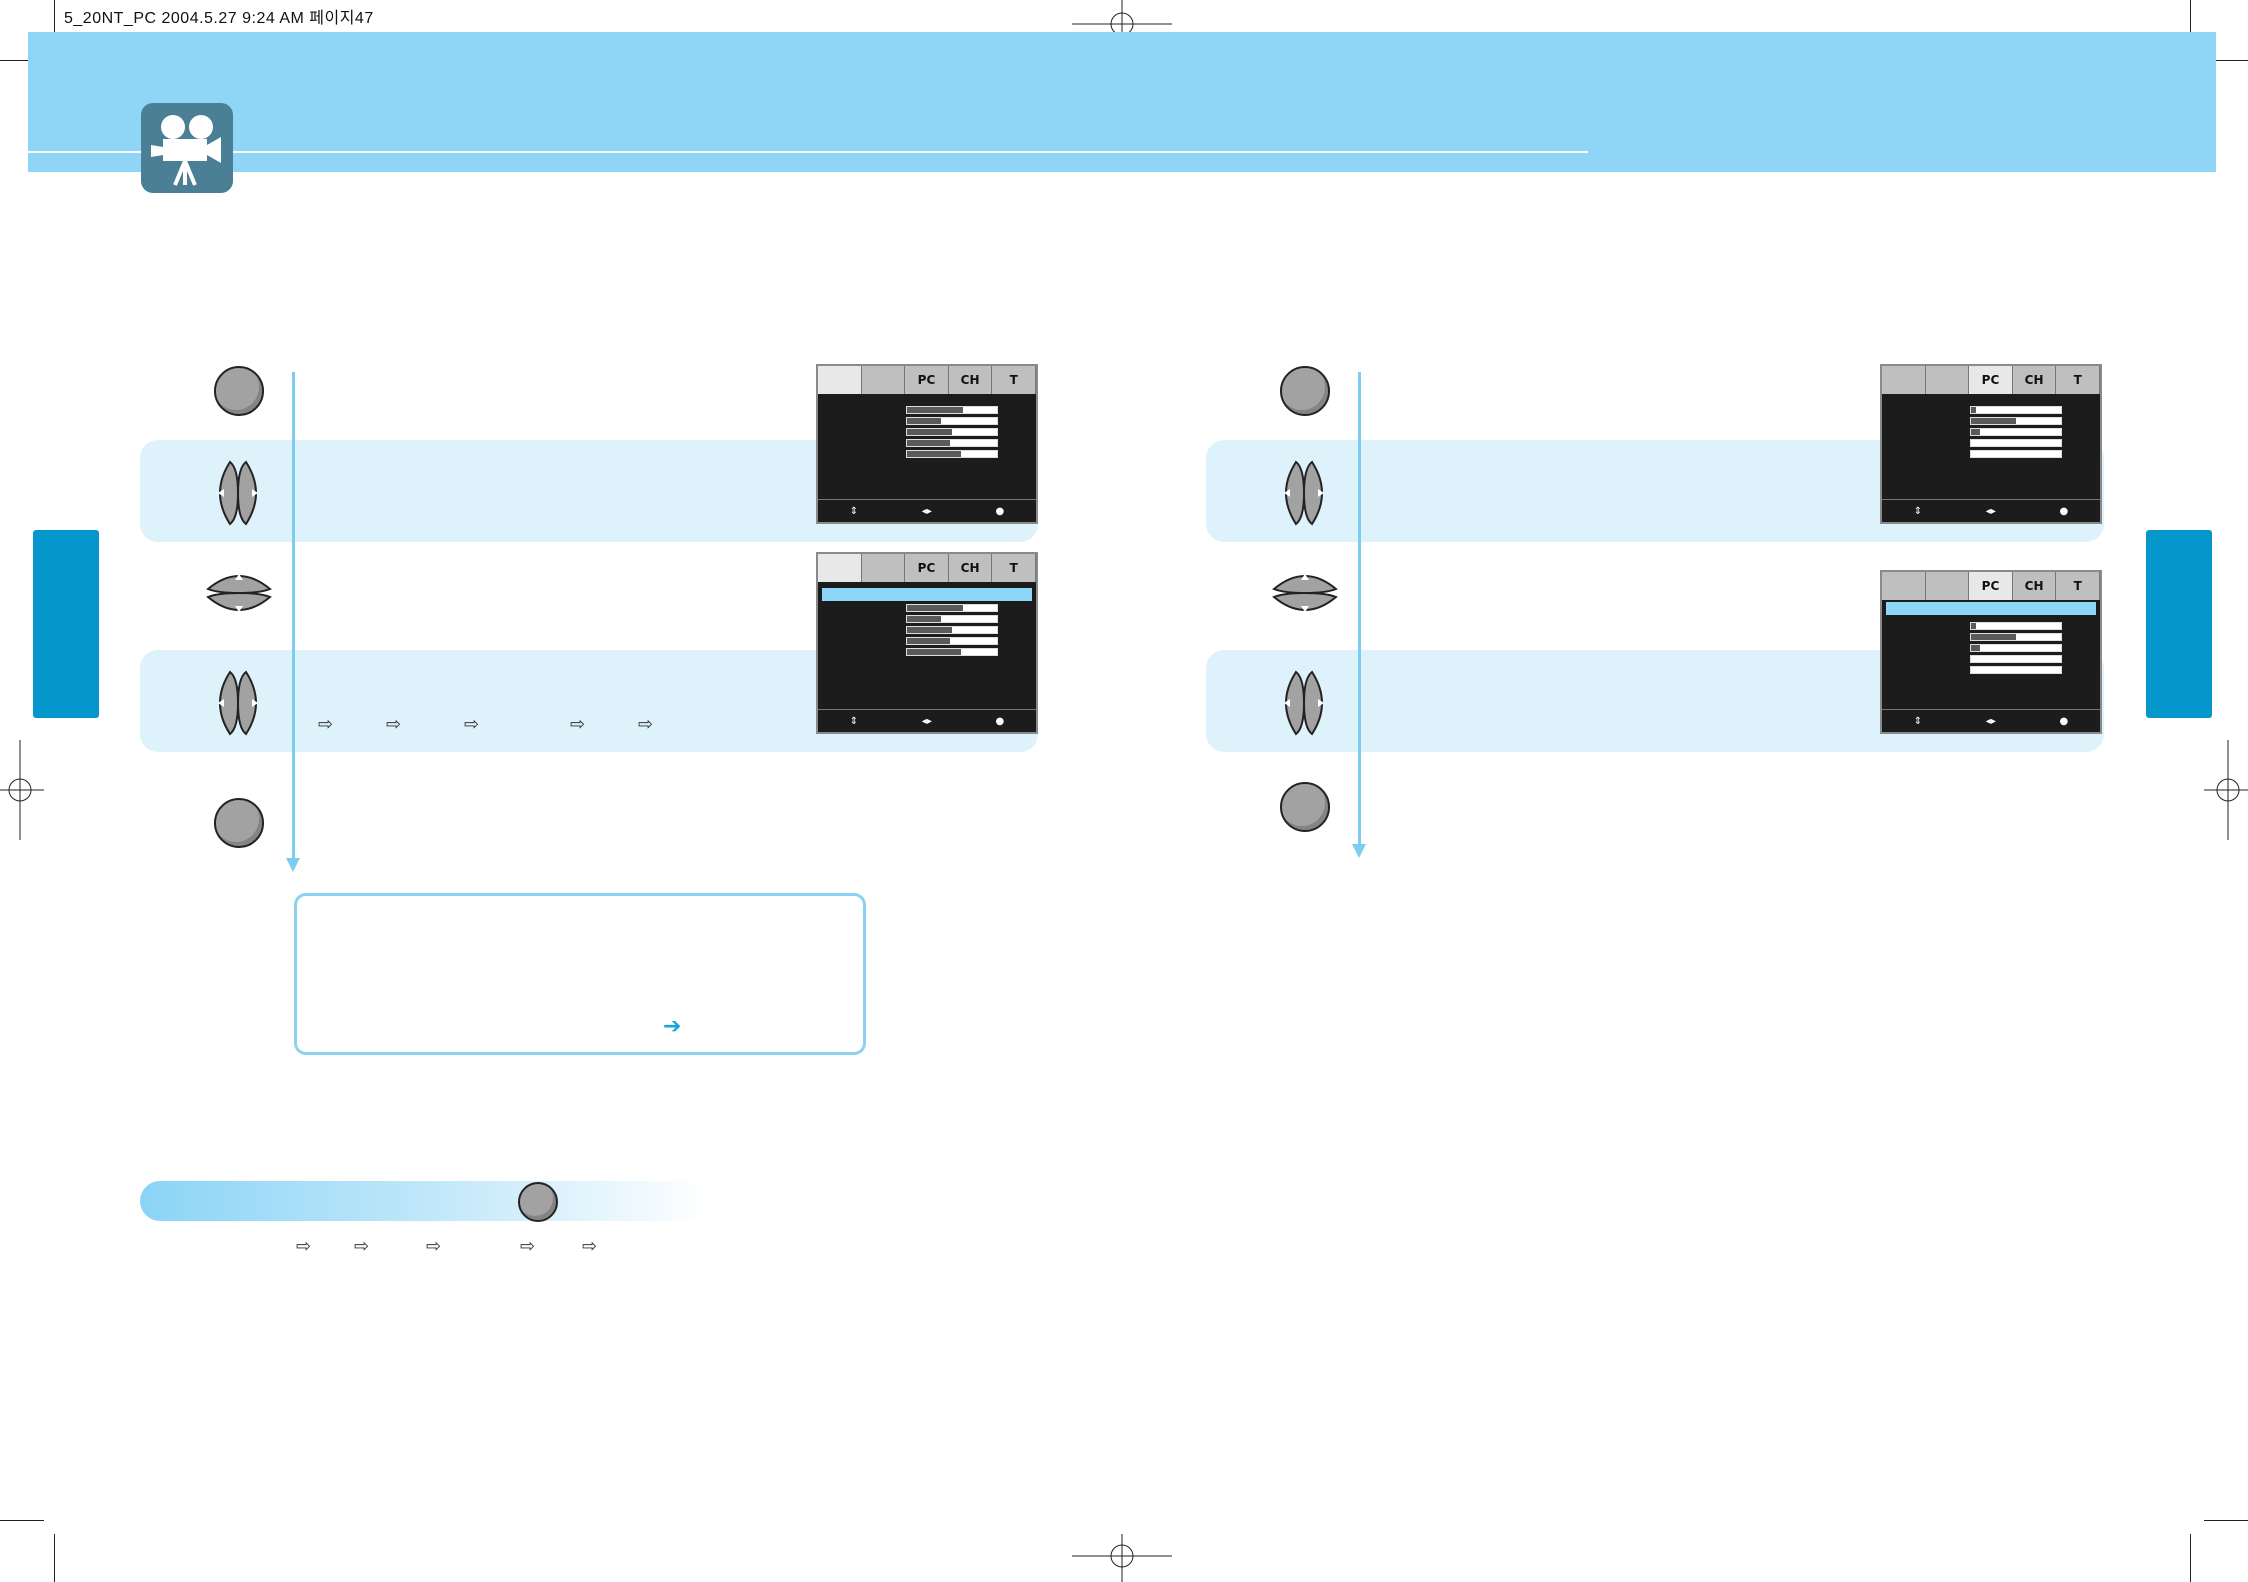 This screenshot has width=2248, height=1582. Describe the element at coordinates (808, 152) in the screenshot. I see `header-rule` at that location.